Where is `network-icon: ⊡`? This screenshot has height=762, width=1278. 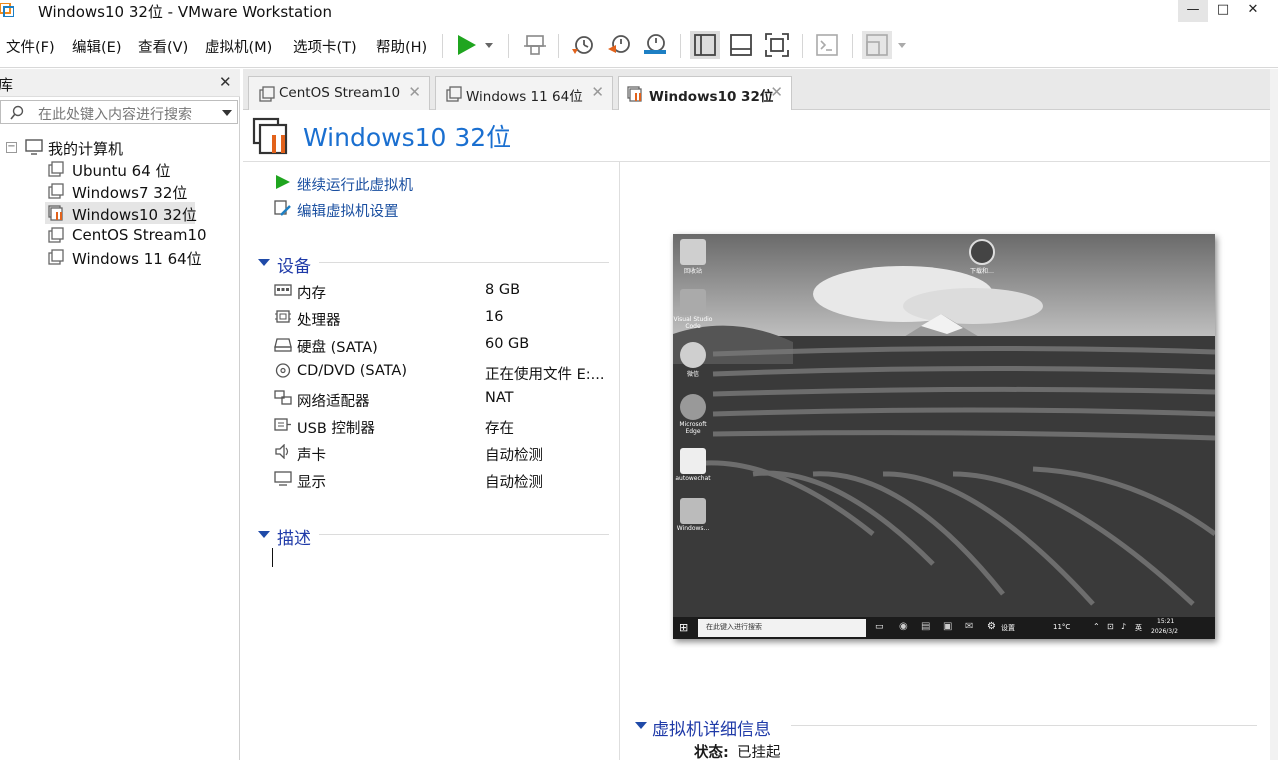 network-icon: ⊡ is located at coordinates (1110, 626).